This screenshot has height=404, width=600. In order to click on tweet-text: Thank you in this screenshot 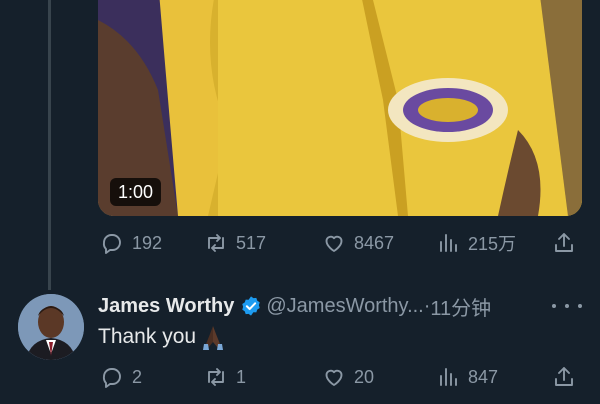, I will do `click(163, 337)`.